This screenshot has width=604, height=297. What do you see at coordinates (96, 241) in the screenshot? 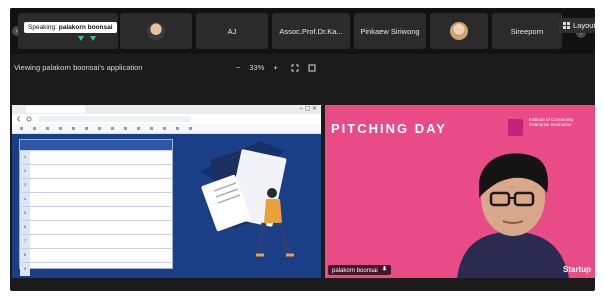
I see `table-row: 7` at bounding box center [96, 241].